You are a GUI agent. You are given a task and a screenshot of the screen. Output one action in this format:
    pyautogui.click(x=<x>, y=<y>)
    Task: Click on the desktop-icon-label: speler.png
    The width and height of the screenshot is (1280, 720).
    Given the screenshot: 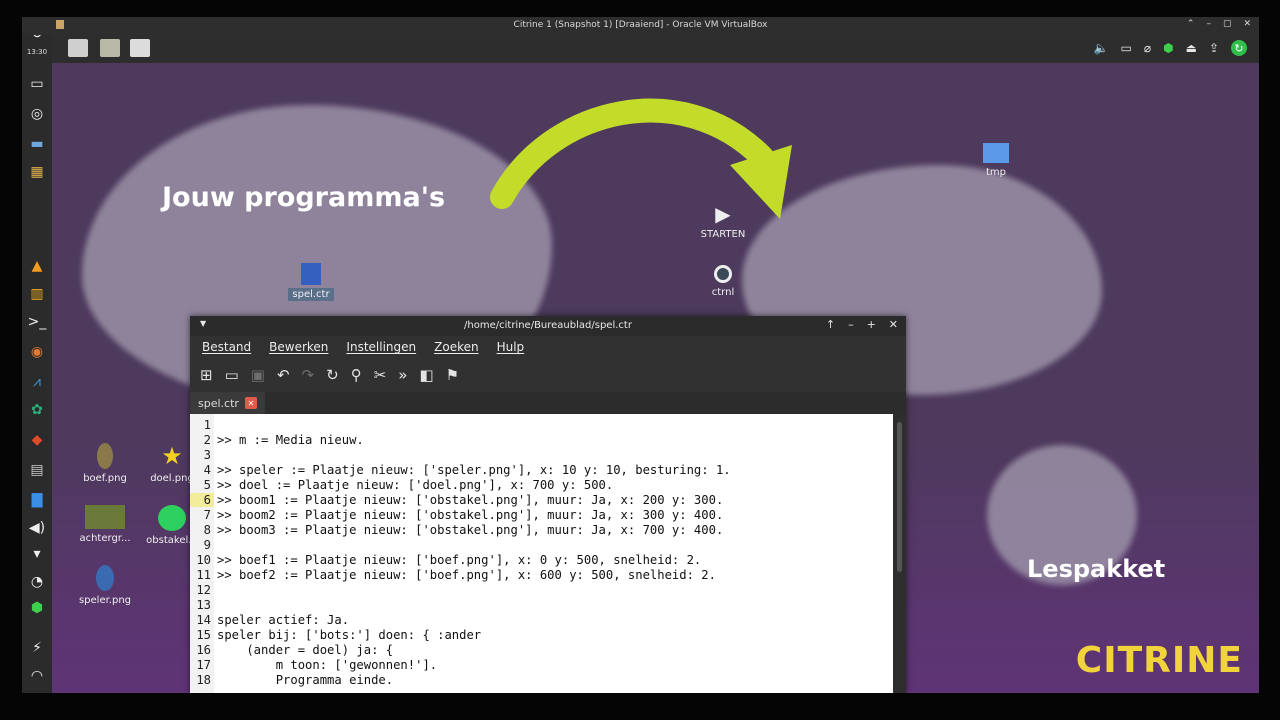 What is the action you would take?
    pyautogui.click(x=105, y=600)
    